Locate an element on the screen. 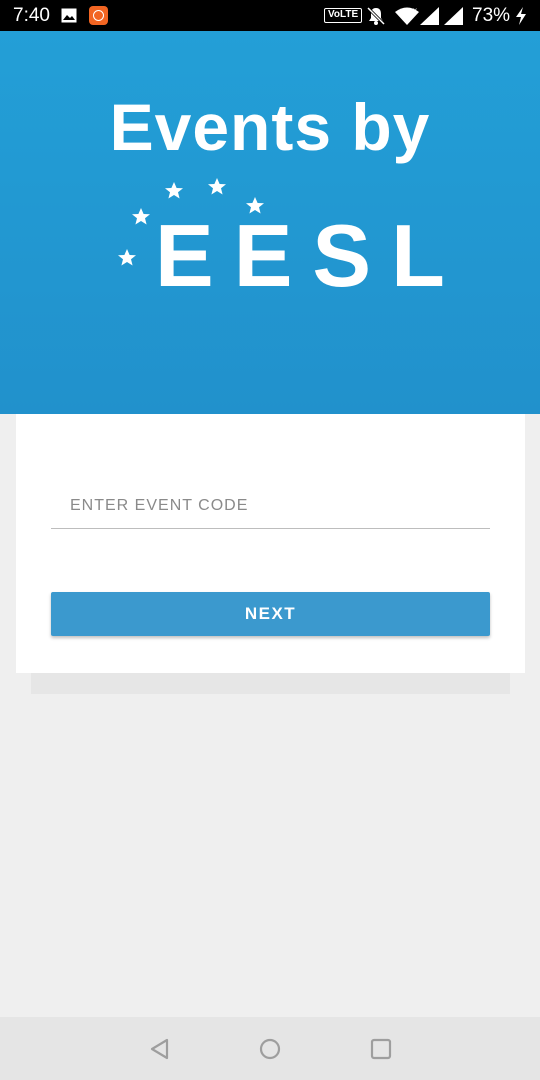 The width and height of the screenshot is (540, 1080). navigation-bar is located at coordinates (270, 1048).